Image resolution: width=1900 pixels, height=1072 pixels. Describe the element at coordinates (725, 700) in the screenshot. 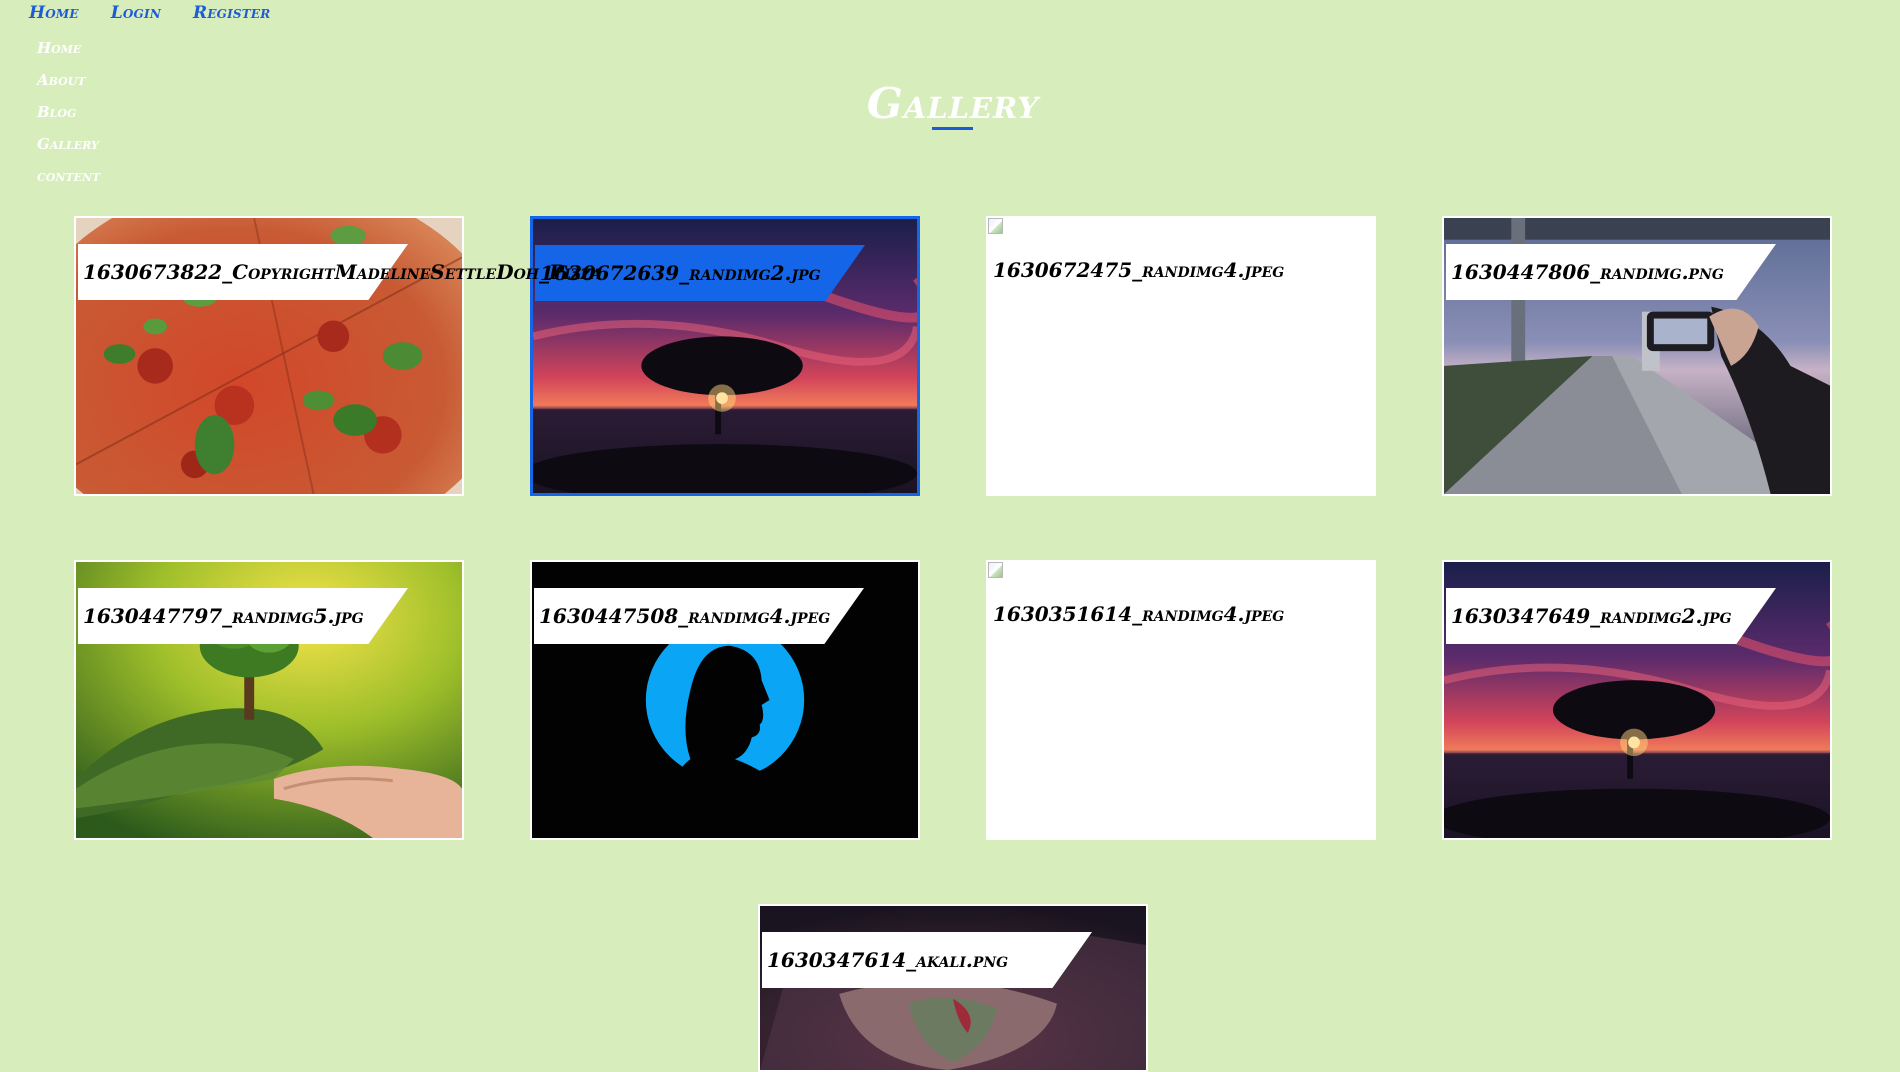

I see `gallery-item: 1630447508_randimg4.jpeg` at that location.